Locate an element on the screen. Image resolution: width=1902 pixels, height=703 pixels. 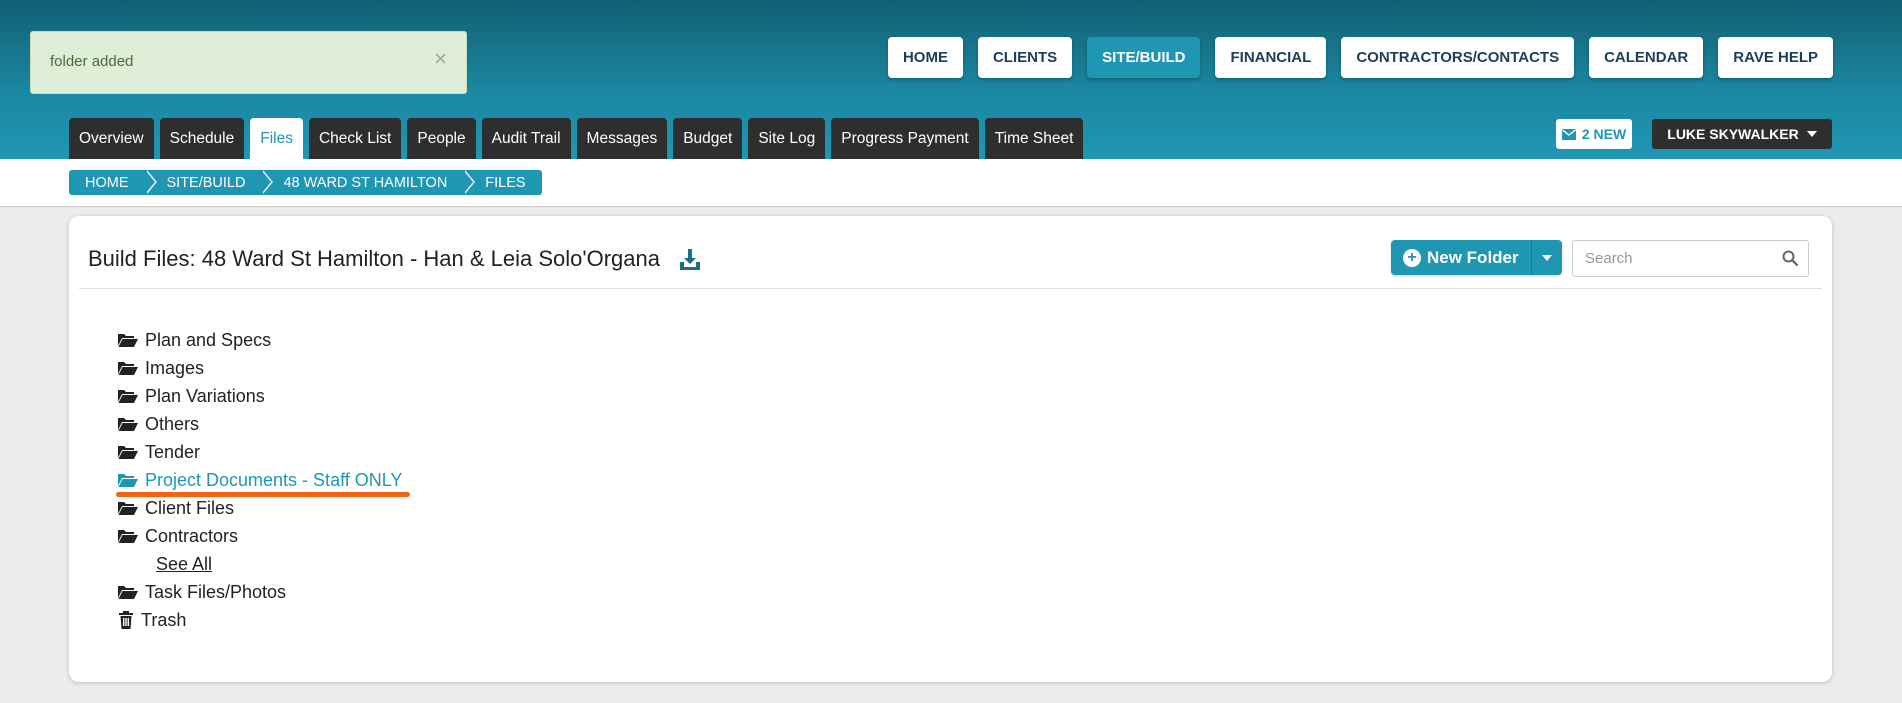
search-icon is located at coordinates (1790, 258).